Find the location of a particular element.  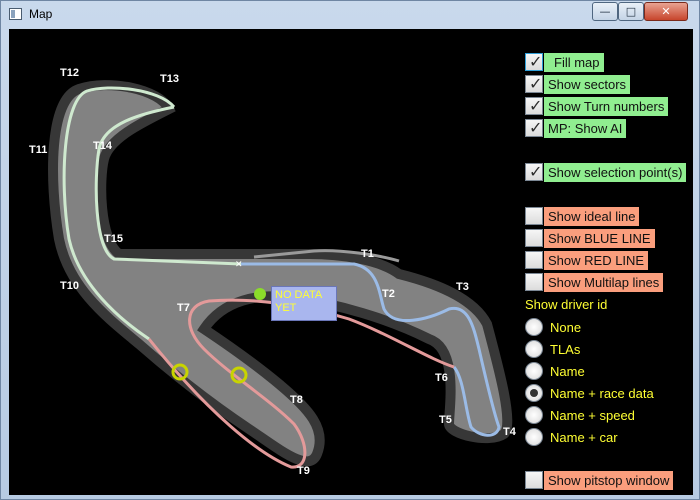

show-pitstop-window-label: Show pitstop window is located at coordinates (609, 480).